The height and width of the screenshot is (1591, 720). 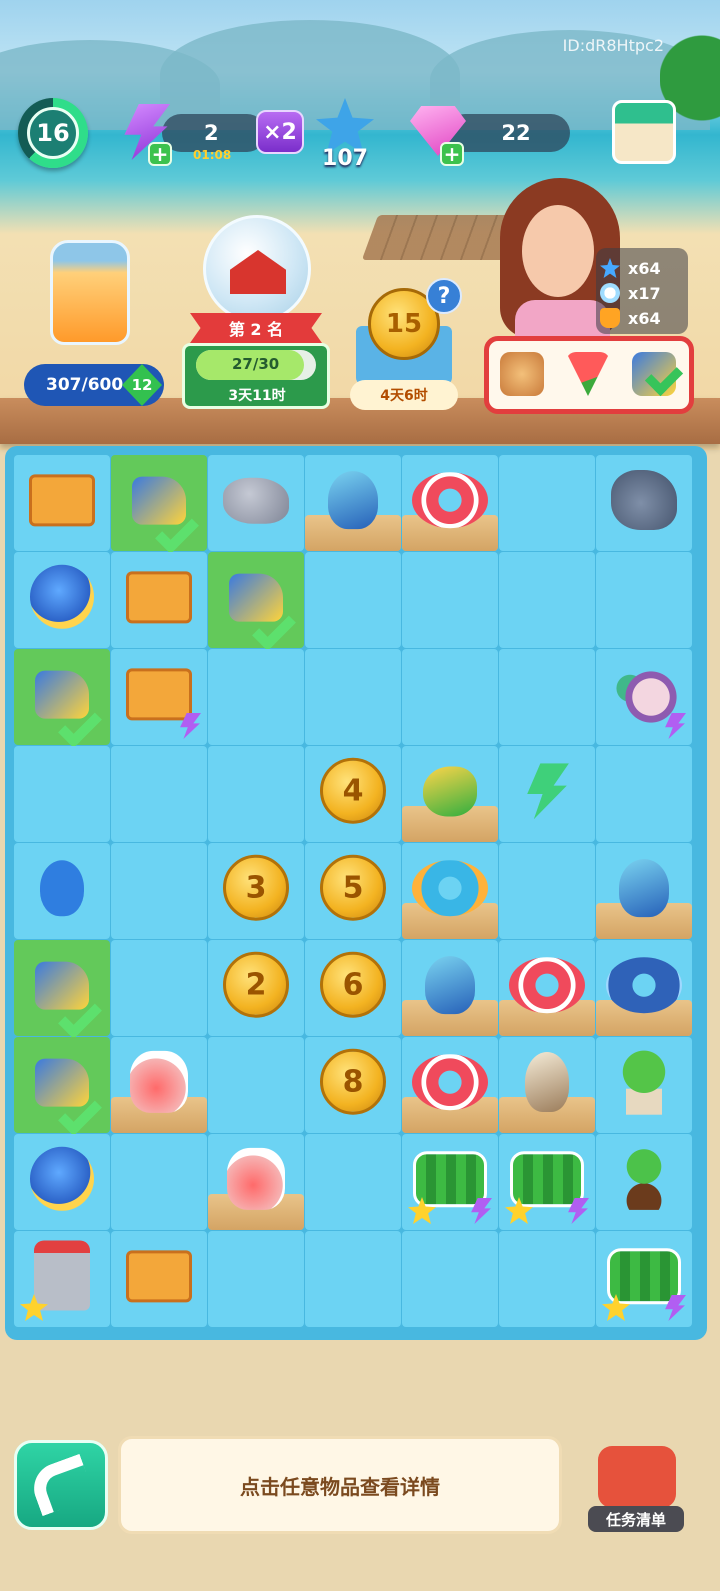 I want to click on spade-item, so click(x=62, y=888).